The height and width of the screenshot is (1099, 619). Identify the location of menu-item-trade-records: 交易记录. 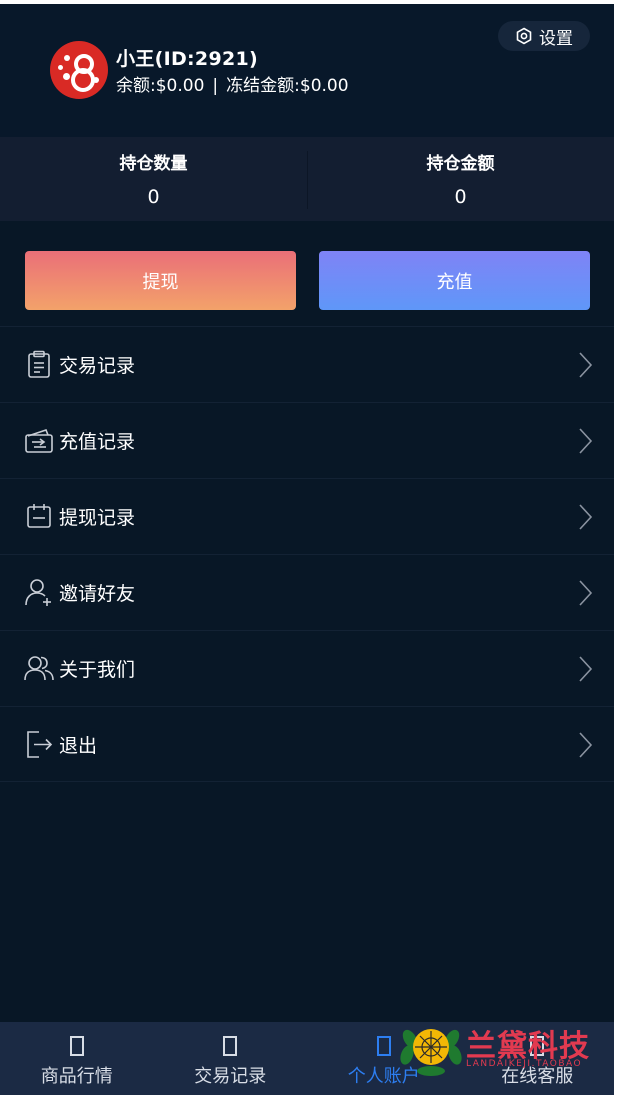
(307, 364).